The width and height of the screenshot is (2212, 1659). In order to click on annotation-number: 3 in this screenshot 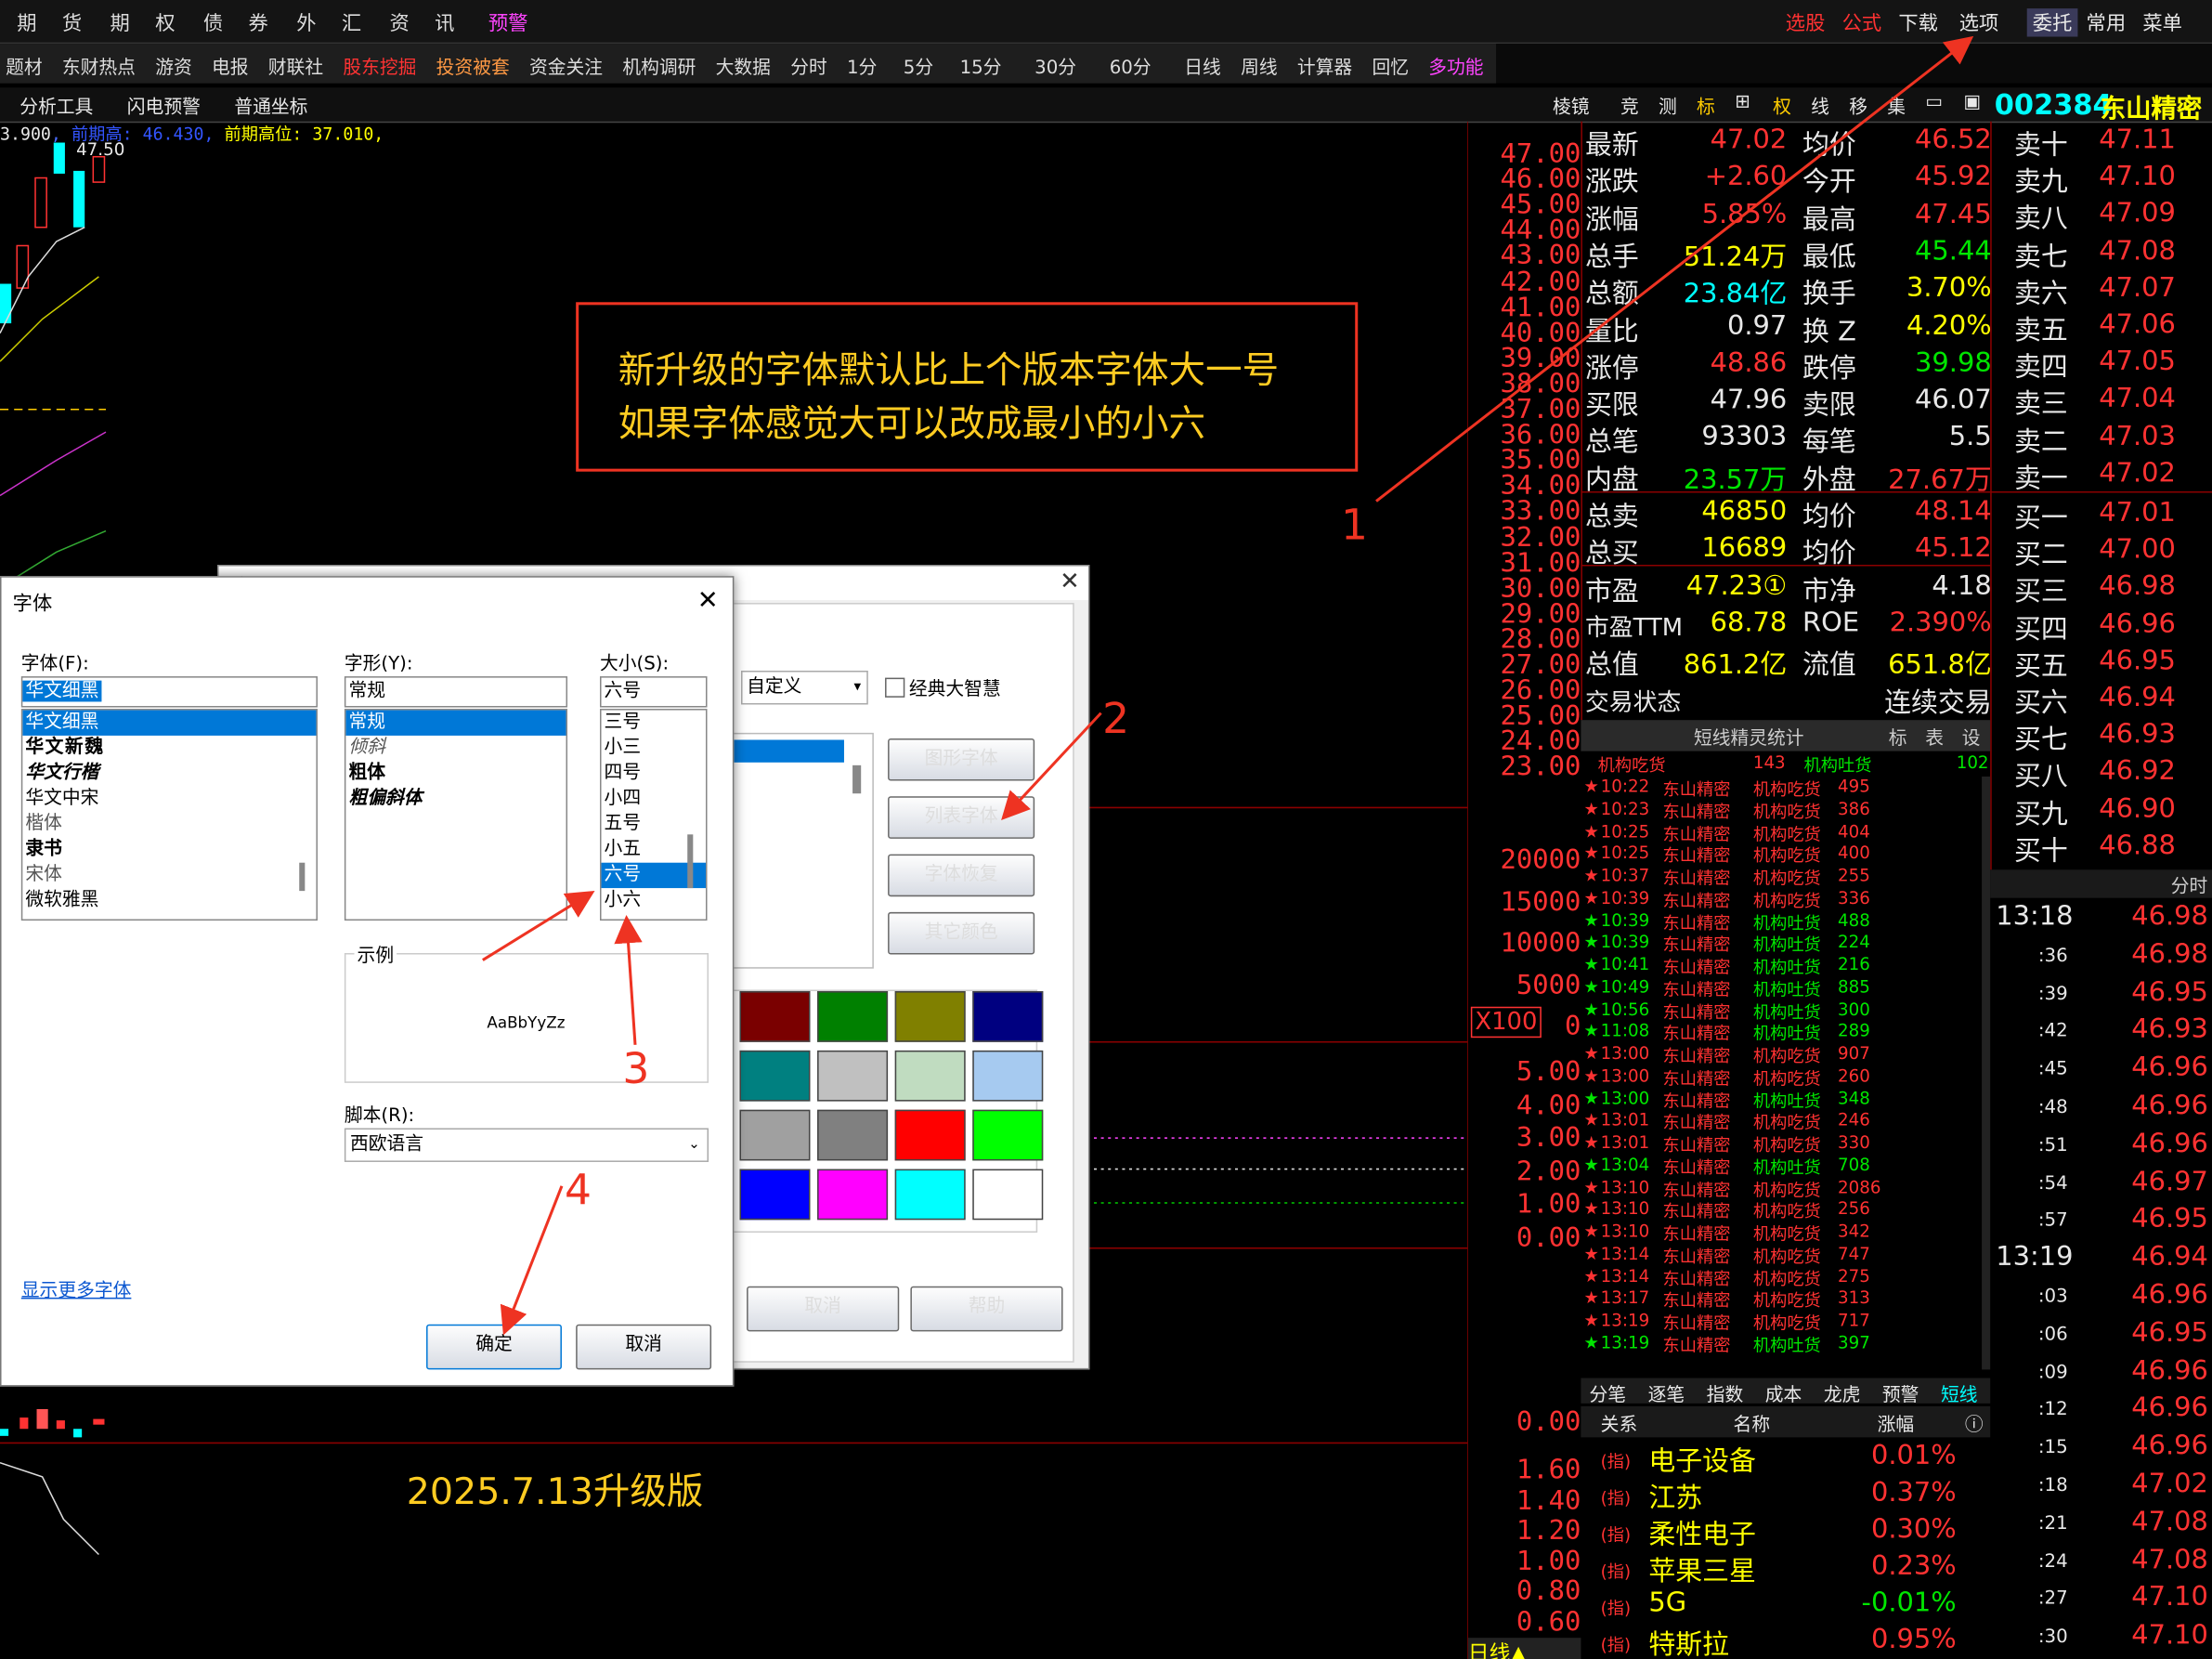, I will do `click(636, 1069)`.